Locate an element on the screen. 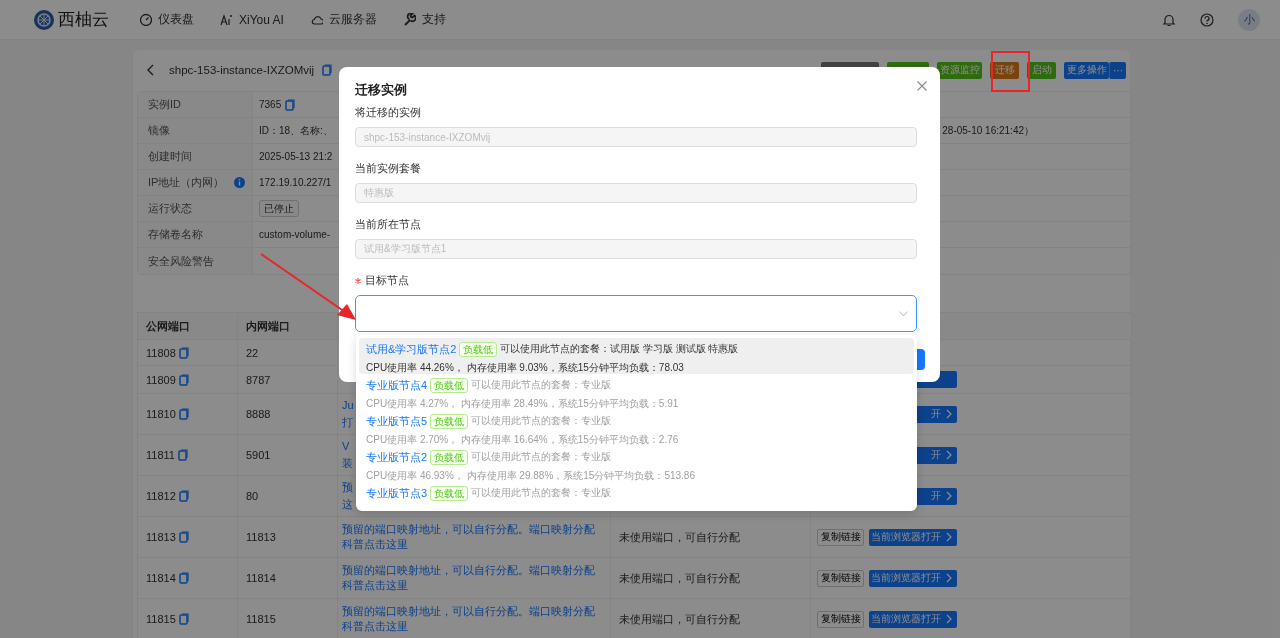  more-actions-button: 更多操作 is located at coordinates (1086, 70).